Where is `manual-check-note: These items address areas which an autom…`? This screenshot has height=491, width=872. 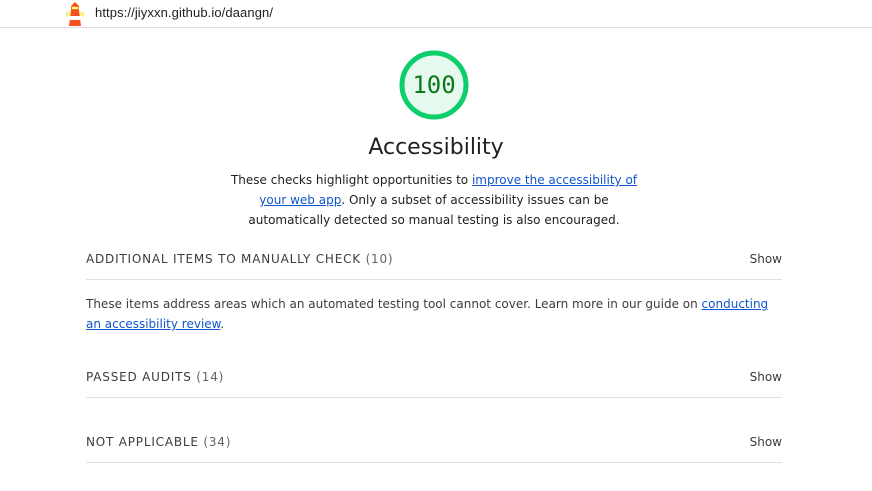 manual-check-note: These items address areas which an autom… is located at coordinates (427, 314).